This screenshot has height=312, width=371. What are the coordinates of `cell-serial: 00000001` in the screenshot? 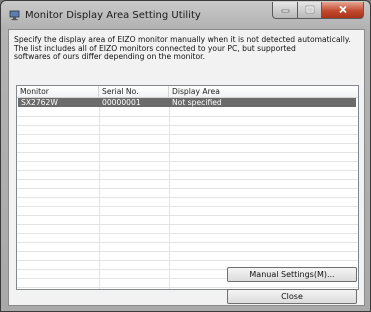 It's located at (121, 102).